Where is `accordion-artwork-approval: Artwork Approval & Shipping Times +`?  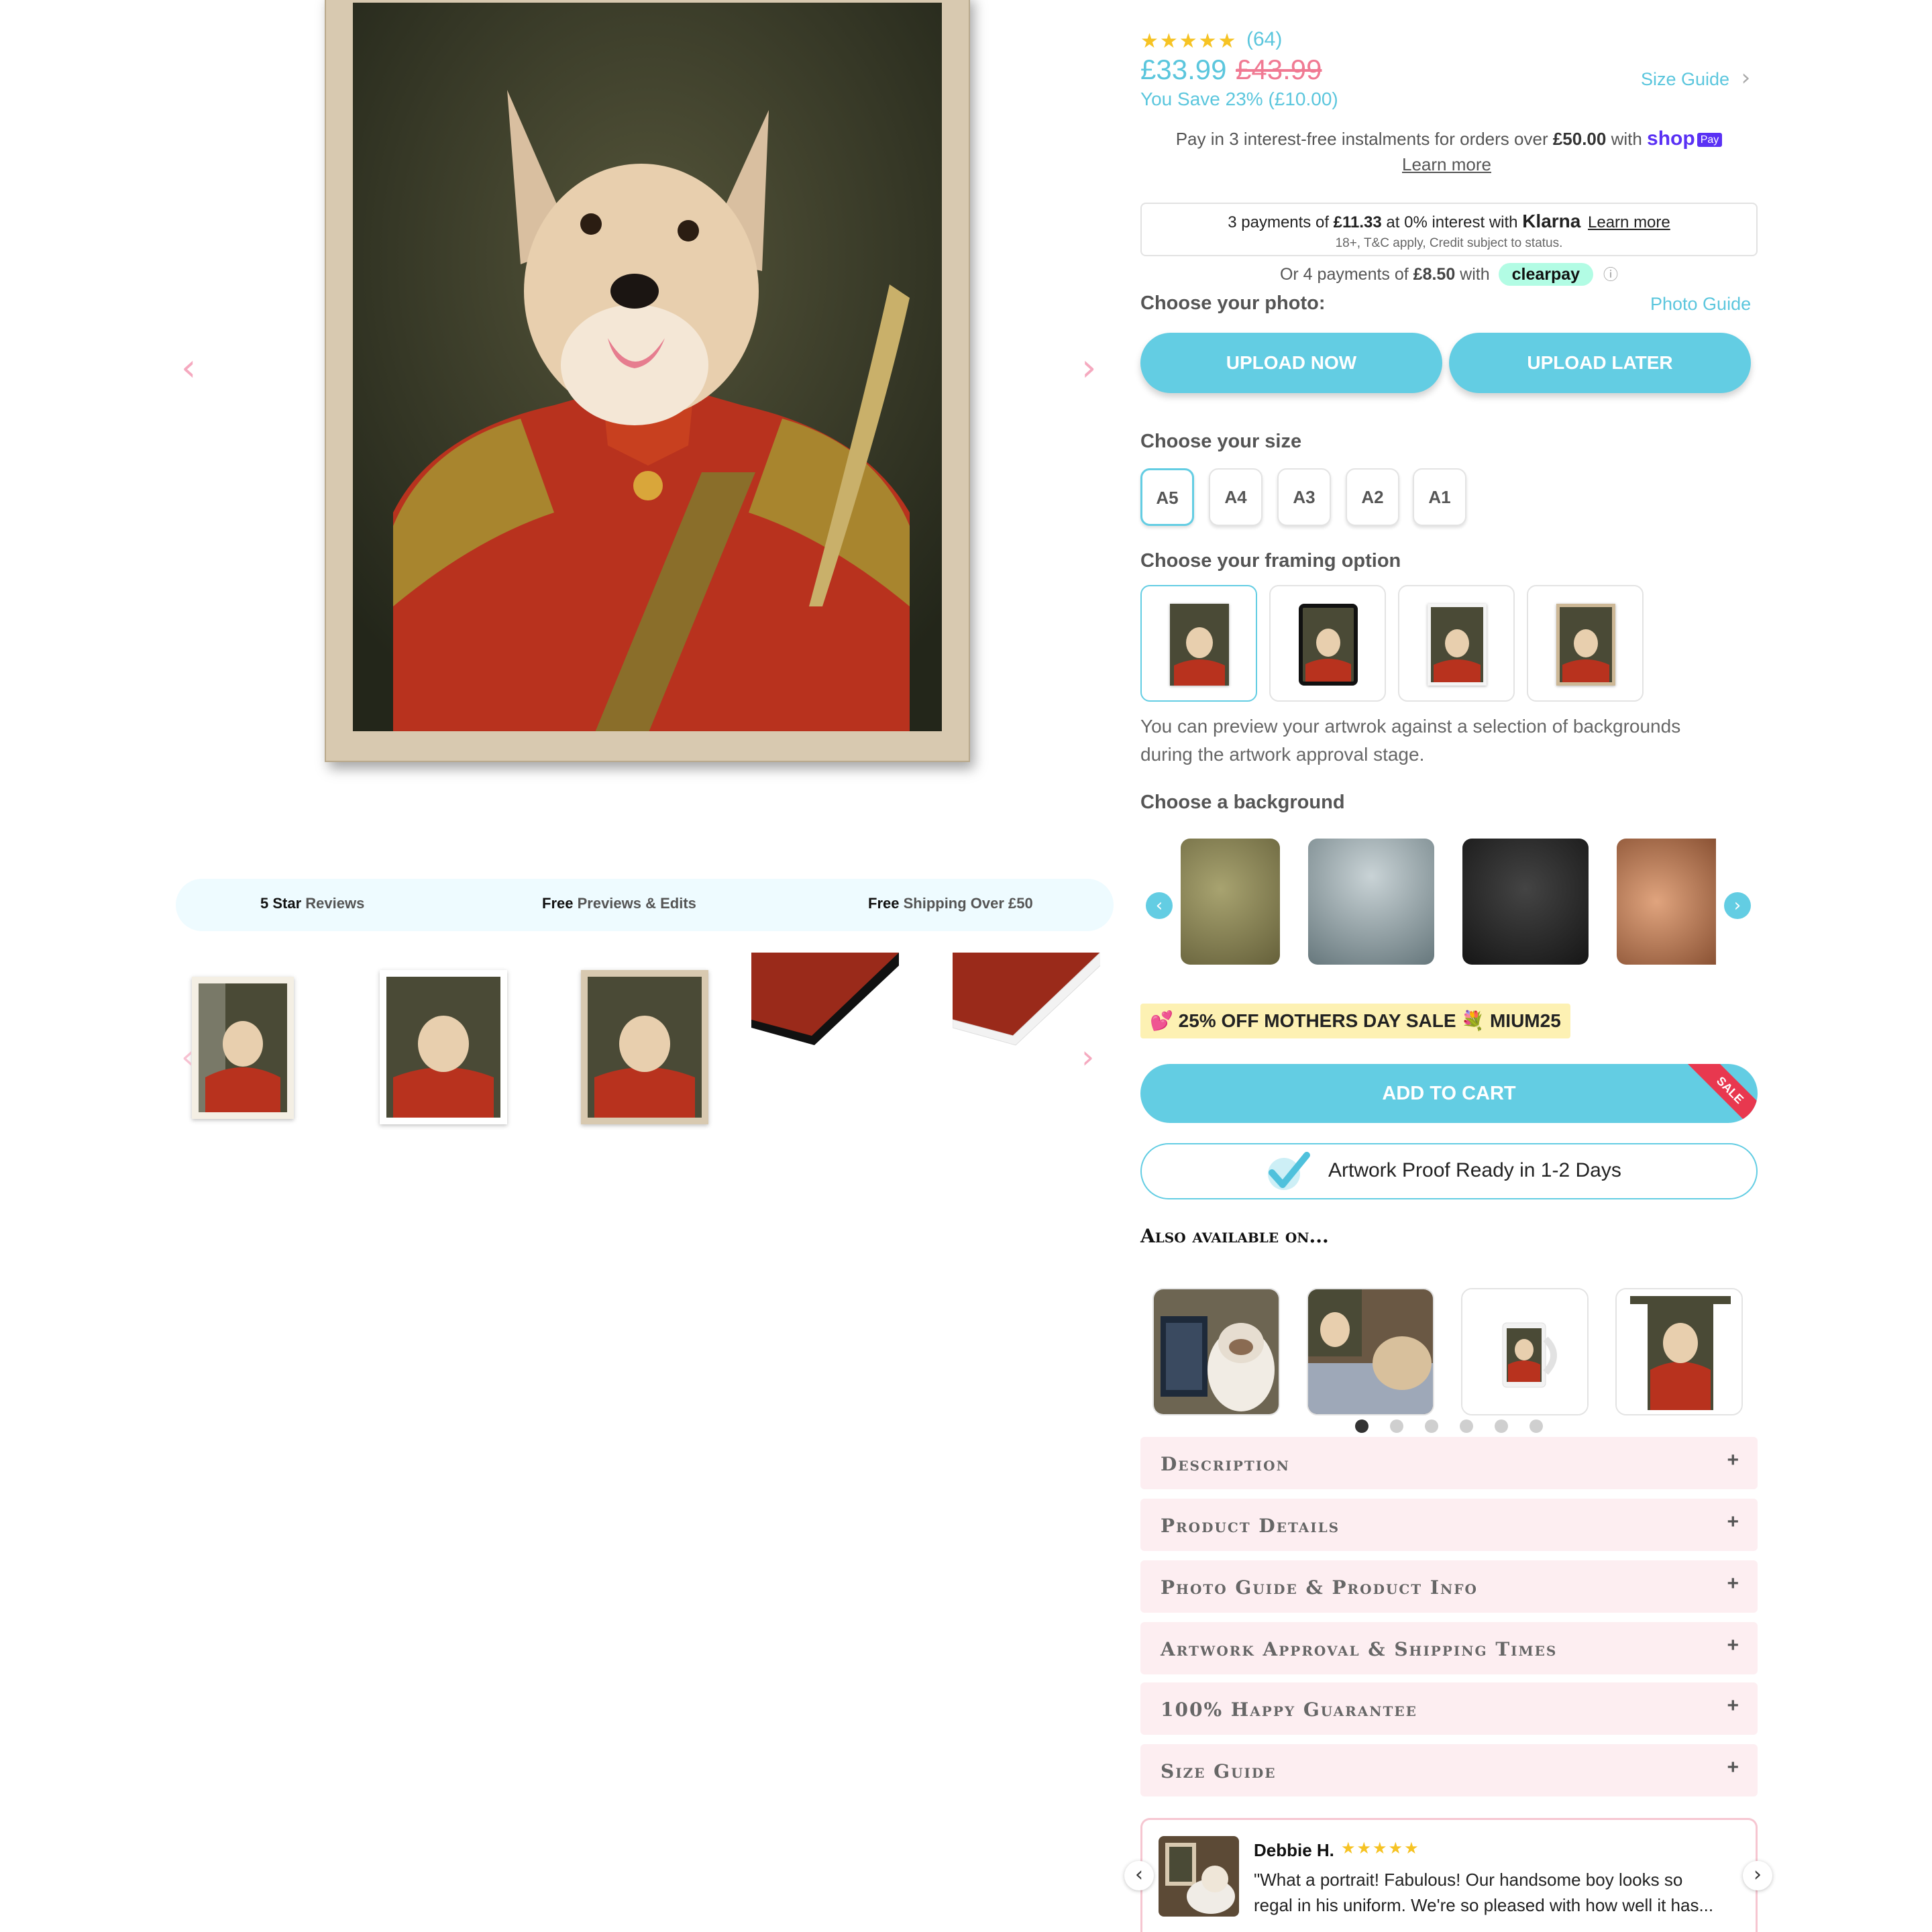 accordion-artwork-approval: Artwork Approval & Shipping Times + is located at coordinates (1449, 1648).